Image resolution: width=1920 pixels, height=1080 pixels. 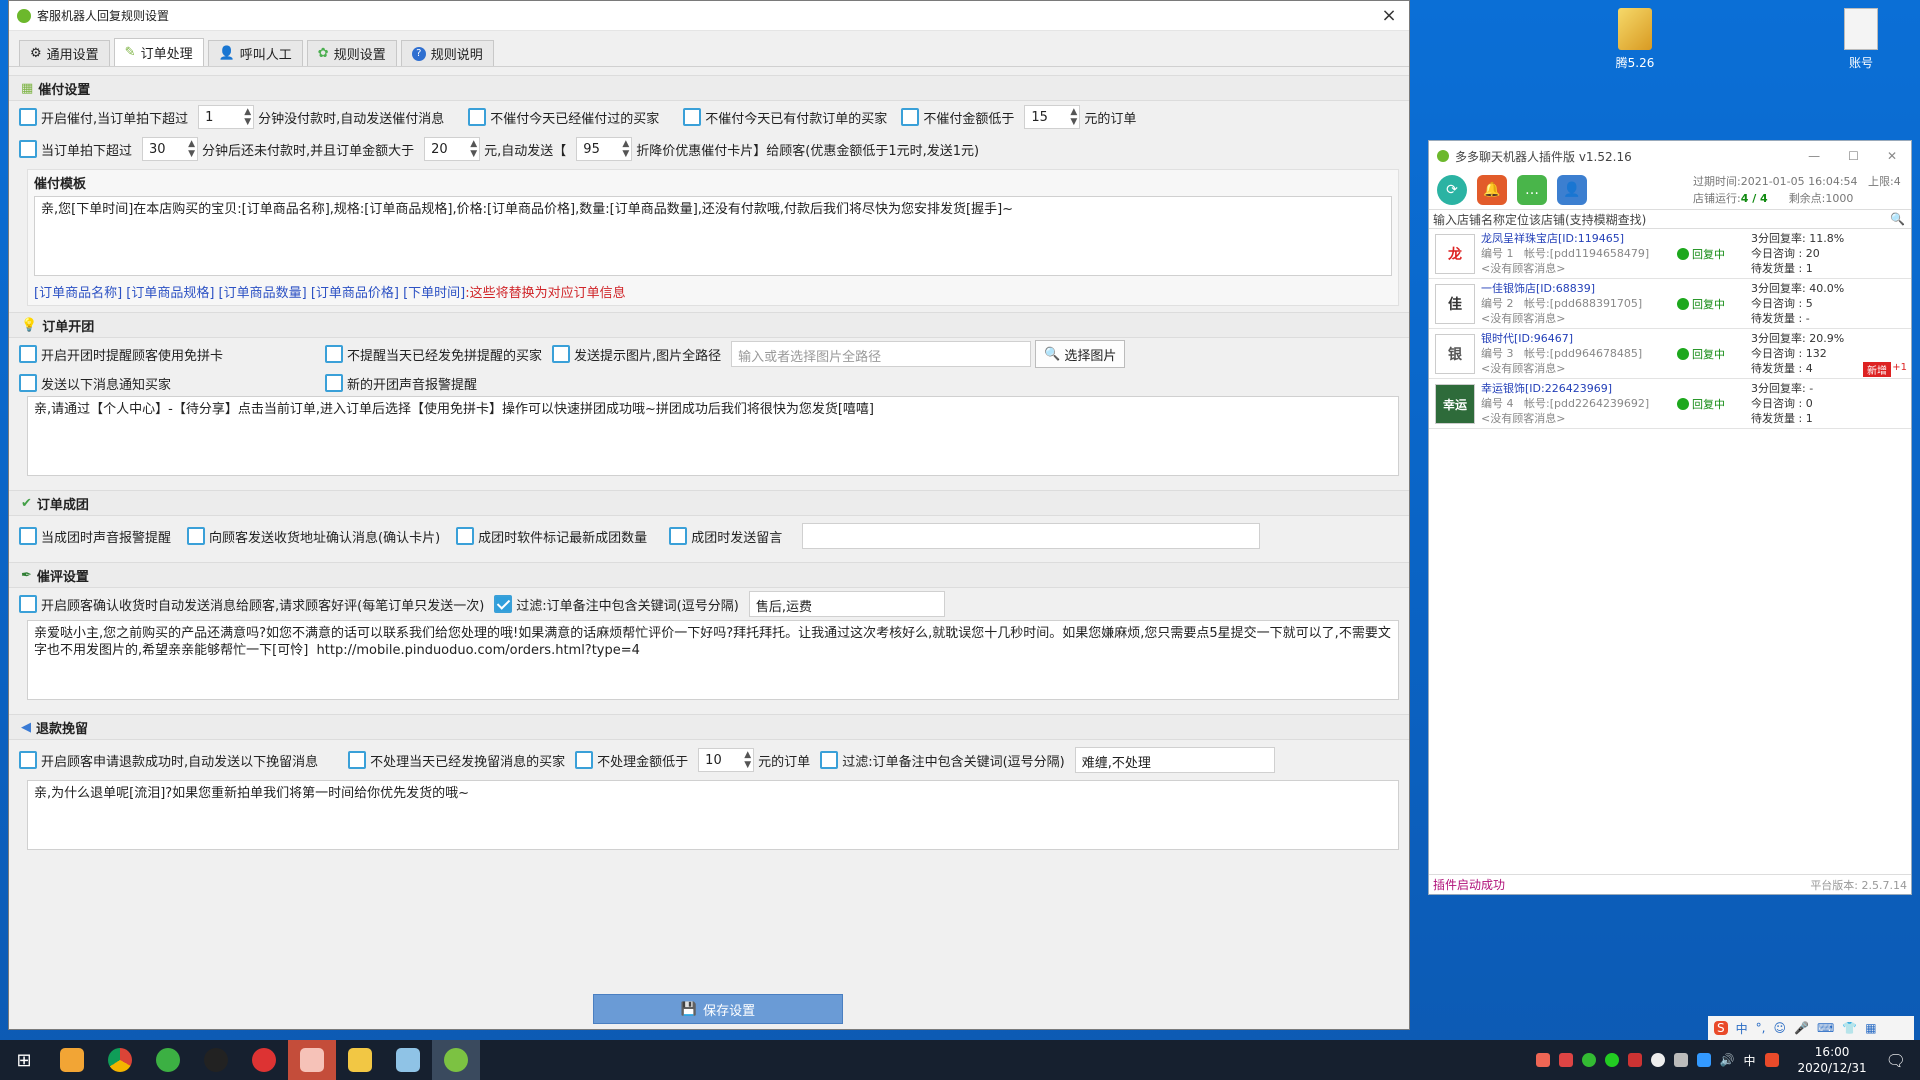 I want to click on checkbox-send-image, so click(x=561, y=354).